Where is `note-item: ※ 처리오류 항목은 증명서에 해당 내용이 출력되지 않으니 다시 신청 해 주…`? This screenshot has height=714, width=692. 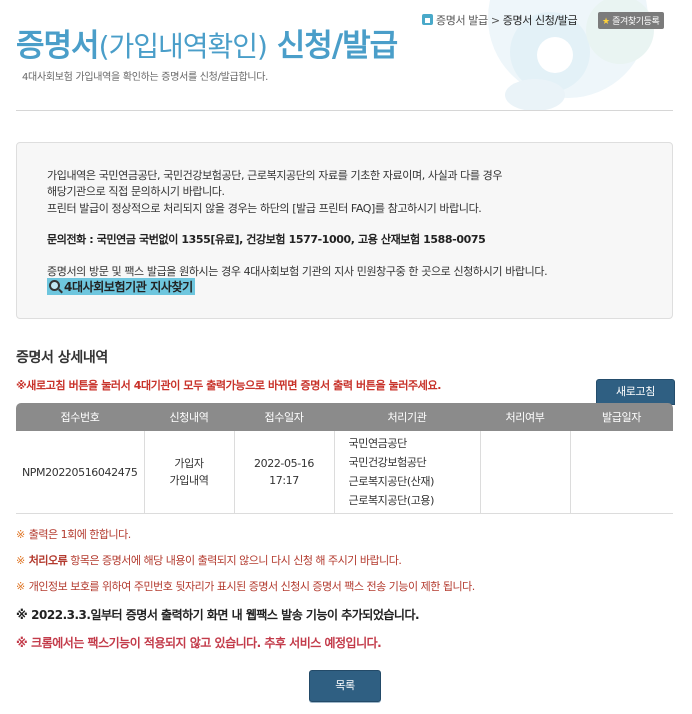
note-item: ※ 처리오류 항목은 증명서에 해당 내용이 출력되지 않으니 다시 신청 해 주… is located at coordinates (209, 560).